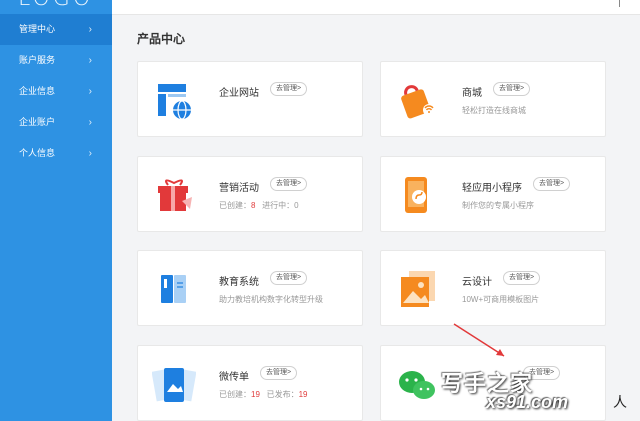 This screenshot has width=640, height=421. Describe the element at coordinates (239, 188) in the screenshot. I see `card-title: 营销活动` at that location.